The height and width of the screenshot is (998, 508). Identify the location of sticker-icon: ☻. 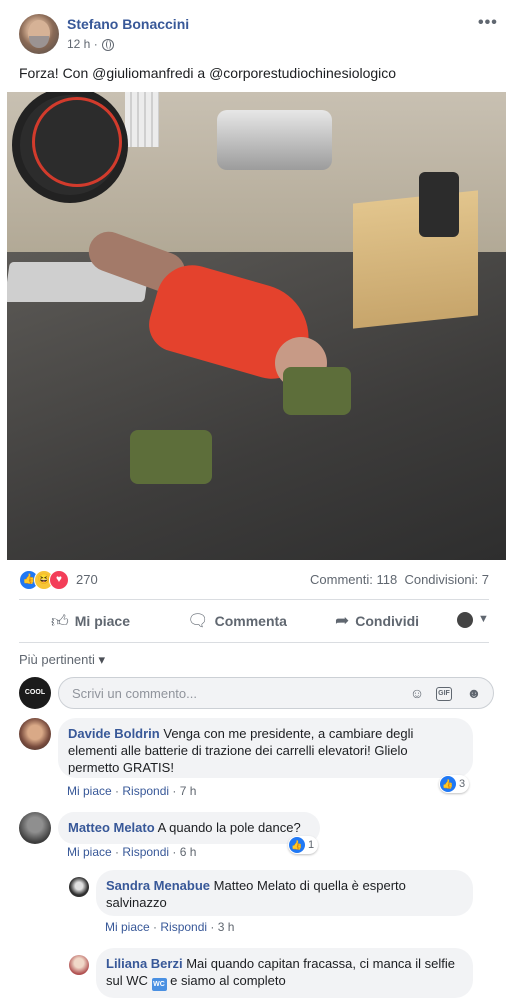
(474, 693).